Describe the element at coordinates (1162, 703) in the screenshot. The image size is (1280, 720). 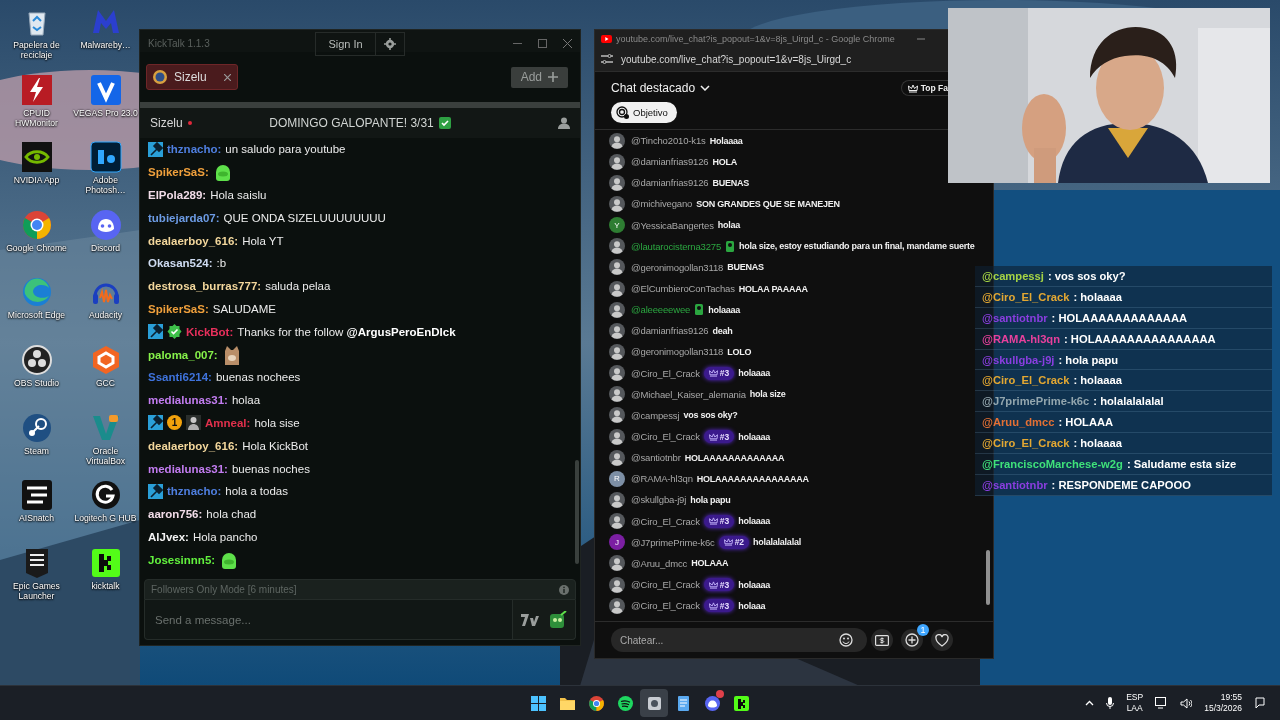
I see `network-icon` at that location.